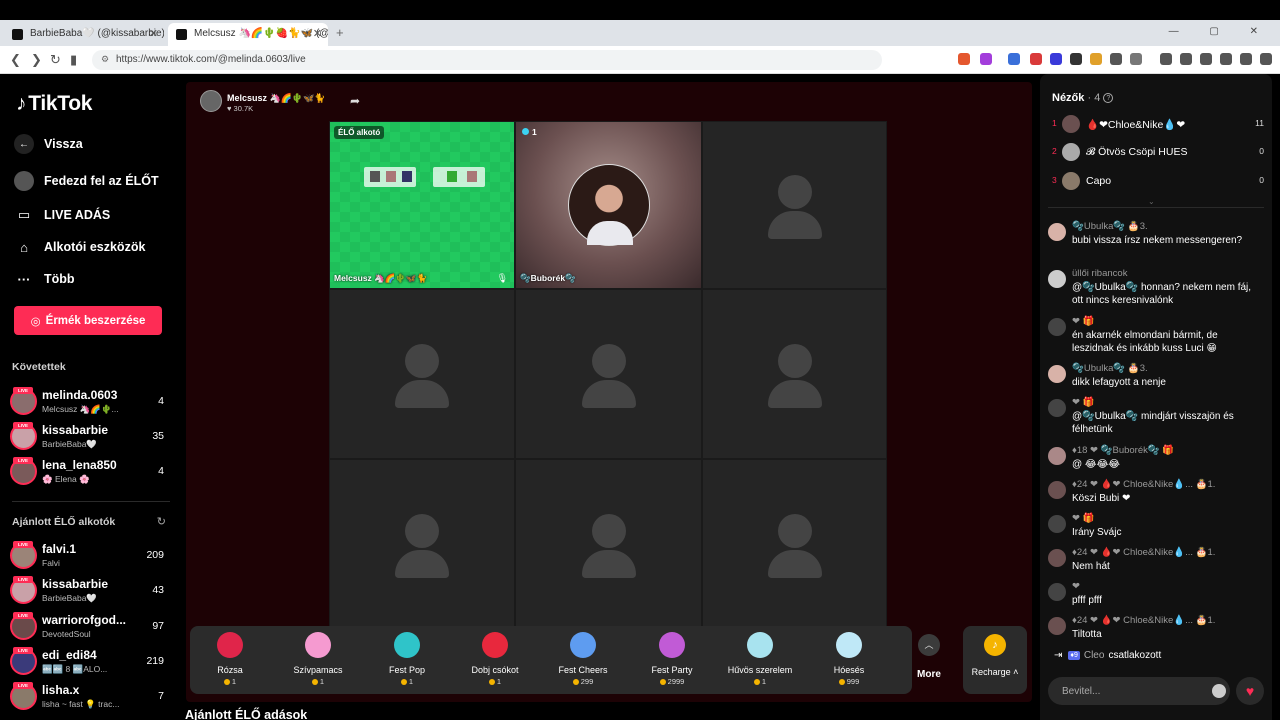 The width and height of the screenshot is (1280, 720). What do you see at coordinates (1250, 691) in the screenshot?
I see `like-heart-button: ♥` at bounding box center [1250, 691].